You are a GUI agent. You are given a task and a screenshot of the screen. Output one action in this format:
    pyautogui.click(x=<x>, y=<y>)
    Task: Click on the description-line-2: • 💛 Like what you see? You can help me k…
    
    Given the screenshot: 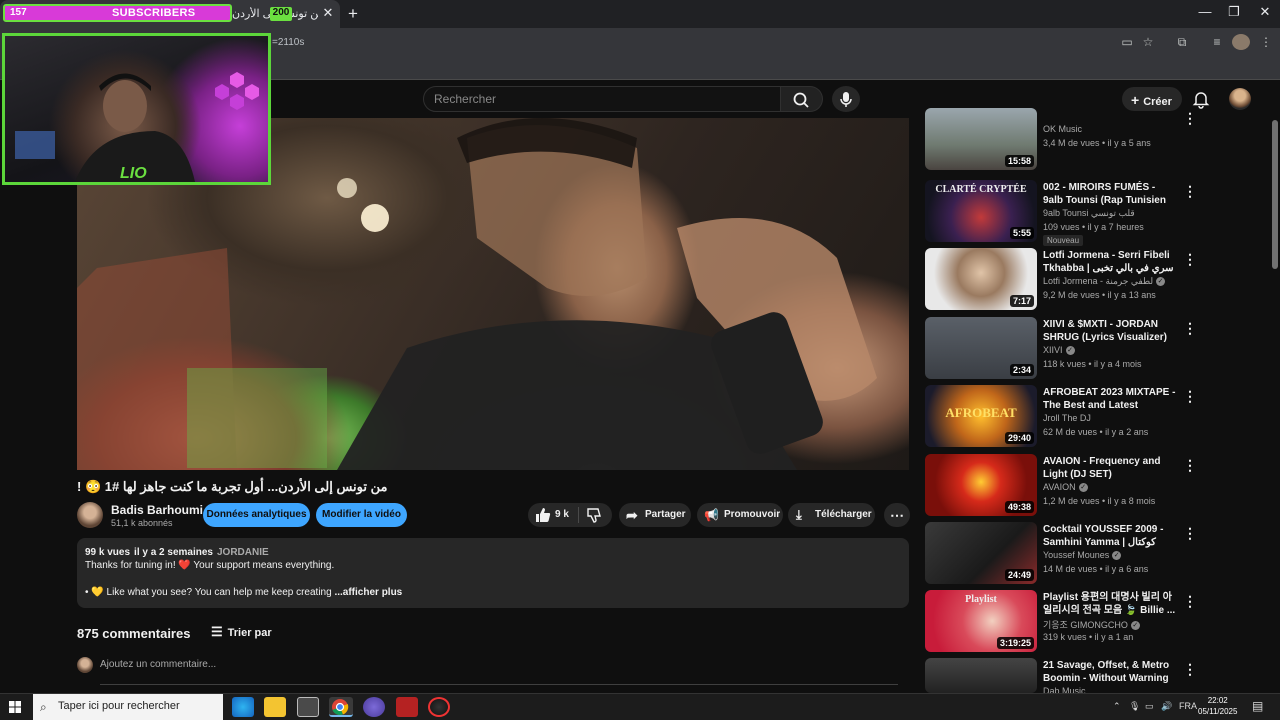 What is the action you would take?
    pyautogui.click(x=243, y=592)
    